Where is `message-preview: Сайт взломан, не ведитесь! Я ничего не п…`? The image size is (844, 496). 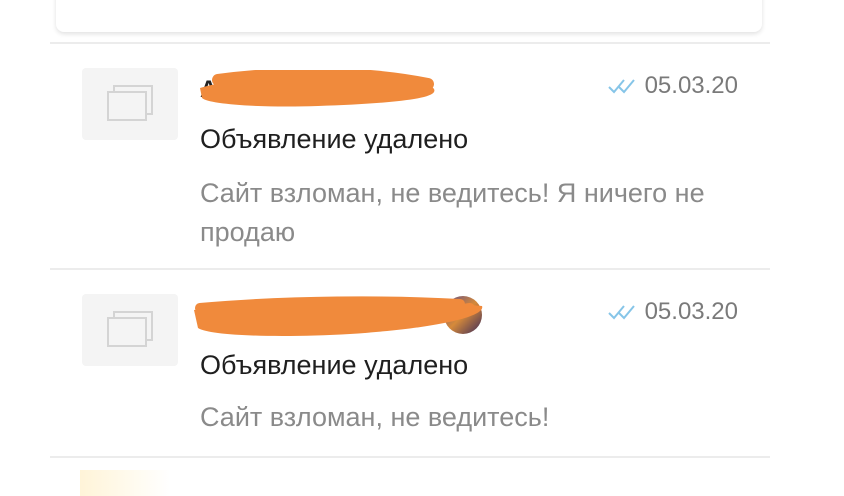 message-preview: Сайт взломан, не ведитесь! Я ничего не п… is located at coordinates (452, 212).